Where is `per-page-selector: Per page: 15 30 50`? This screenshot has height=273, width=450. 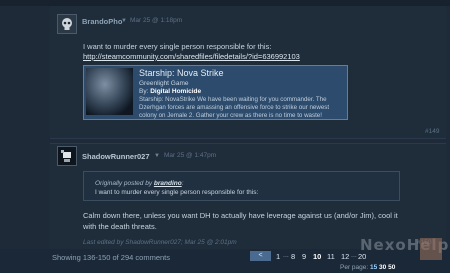
per-page-selector: Per page: 15 30 50 is located at coordinates (367, 267).